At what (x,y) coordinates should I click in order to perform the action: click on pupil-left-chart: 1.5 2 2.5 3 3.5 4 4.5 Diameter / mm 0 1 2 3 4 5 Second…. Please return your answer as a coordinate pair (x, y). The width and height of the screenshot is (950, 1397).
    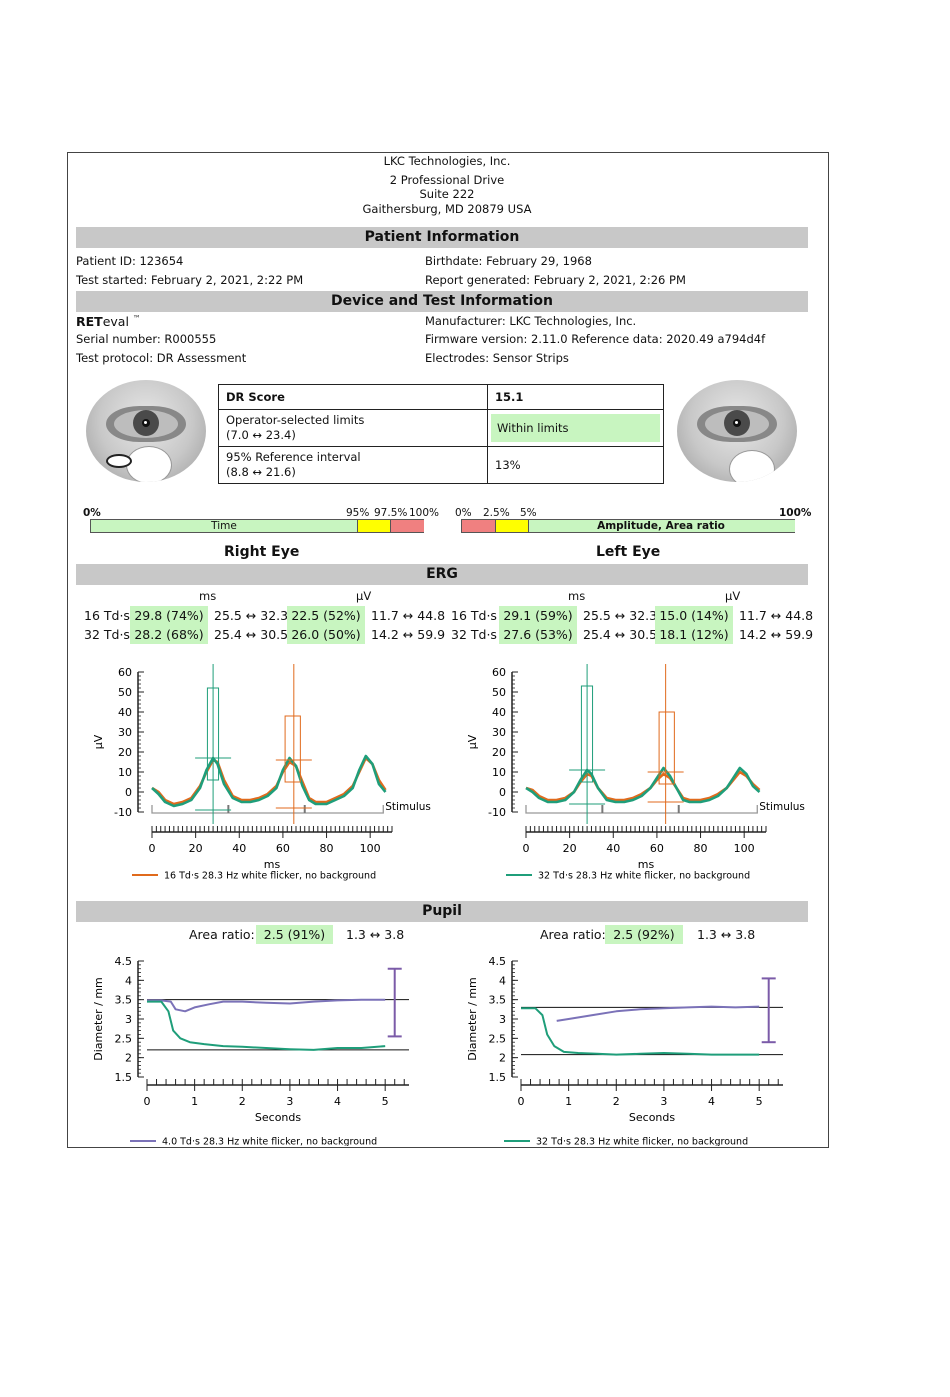
    Looking at the image, I should click on (624, 1051).